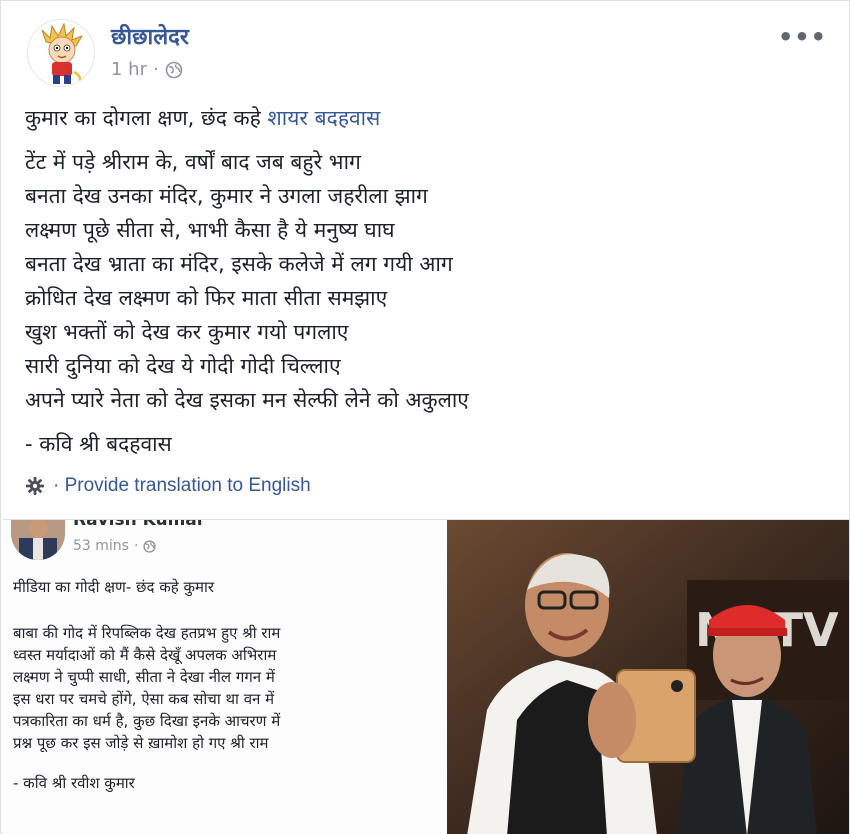  I want to click on embedded-headline: मीडिया का गोदी क्षण- छंद कहे कुमार, so click(114, 587).